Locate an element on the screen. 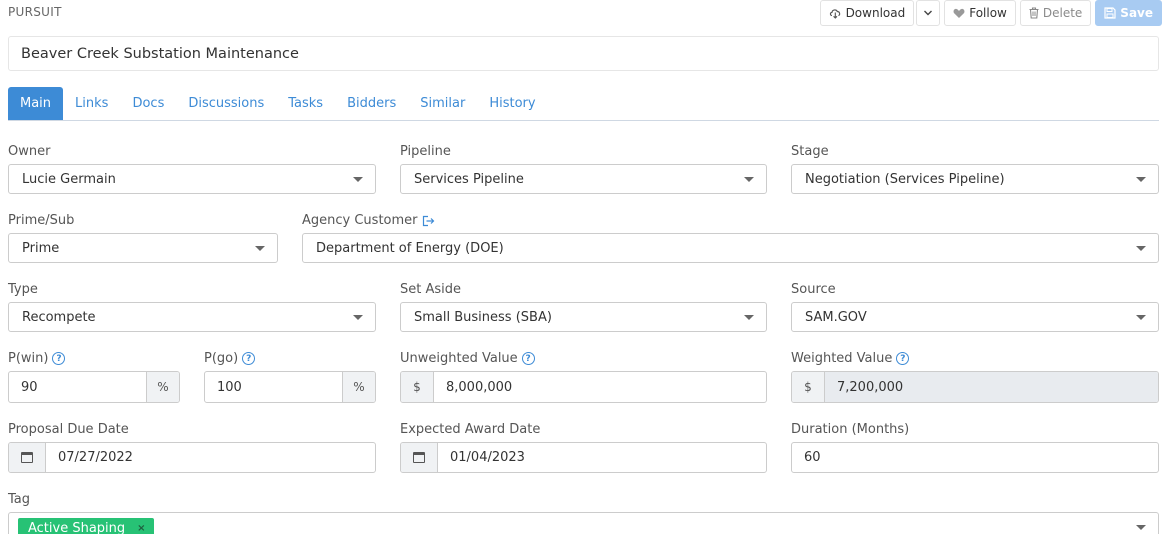 The width and height of the screenshot is (1170, 534). remove-tag-icon: × is located at coordinates (141, 528).